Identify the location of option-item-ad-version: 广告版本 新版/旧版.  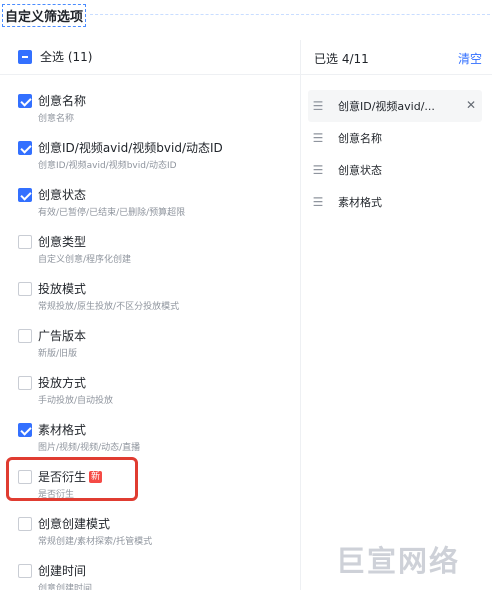
(153, 350).